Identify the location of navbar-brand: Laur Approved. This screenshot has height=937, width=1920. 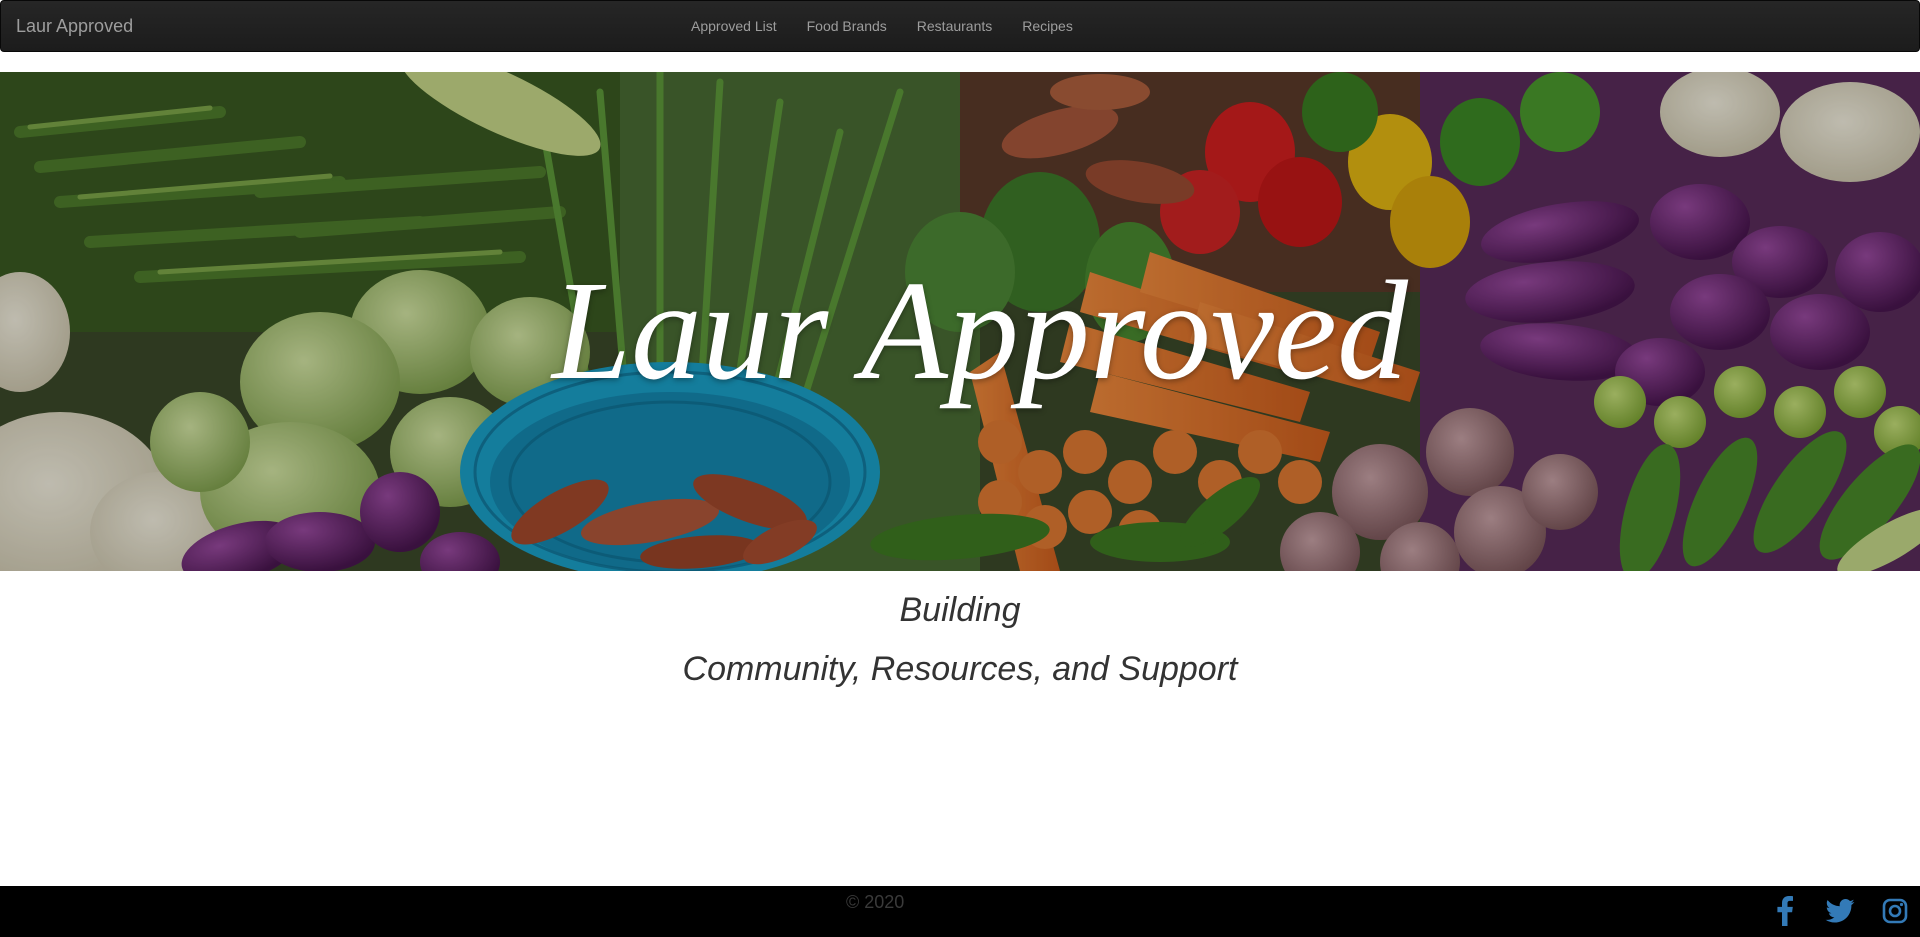
(74, 26).